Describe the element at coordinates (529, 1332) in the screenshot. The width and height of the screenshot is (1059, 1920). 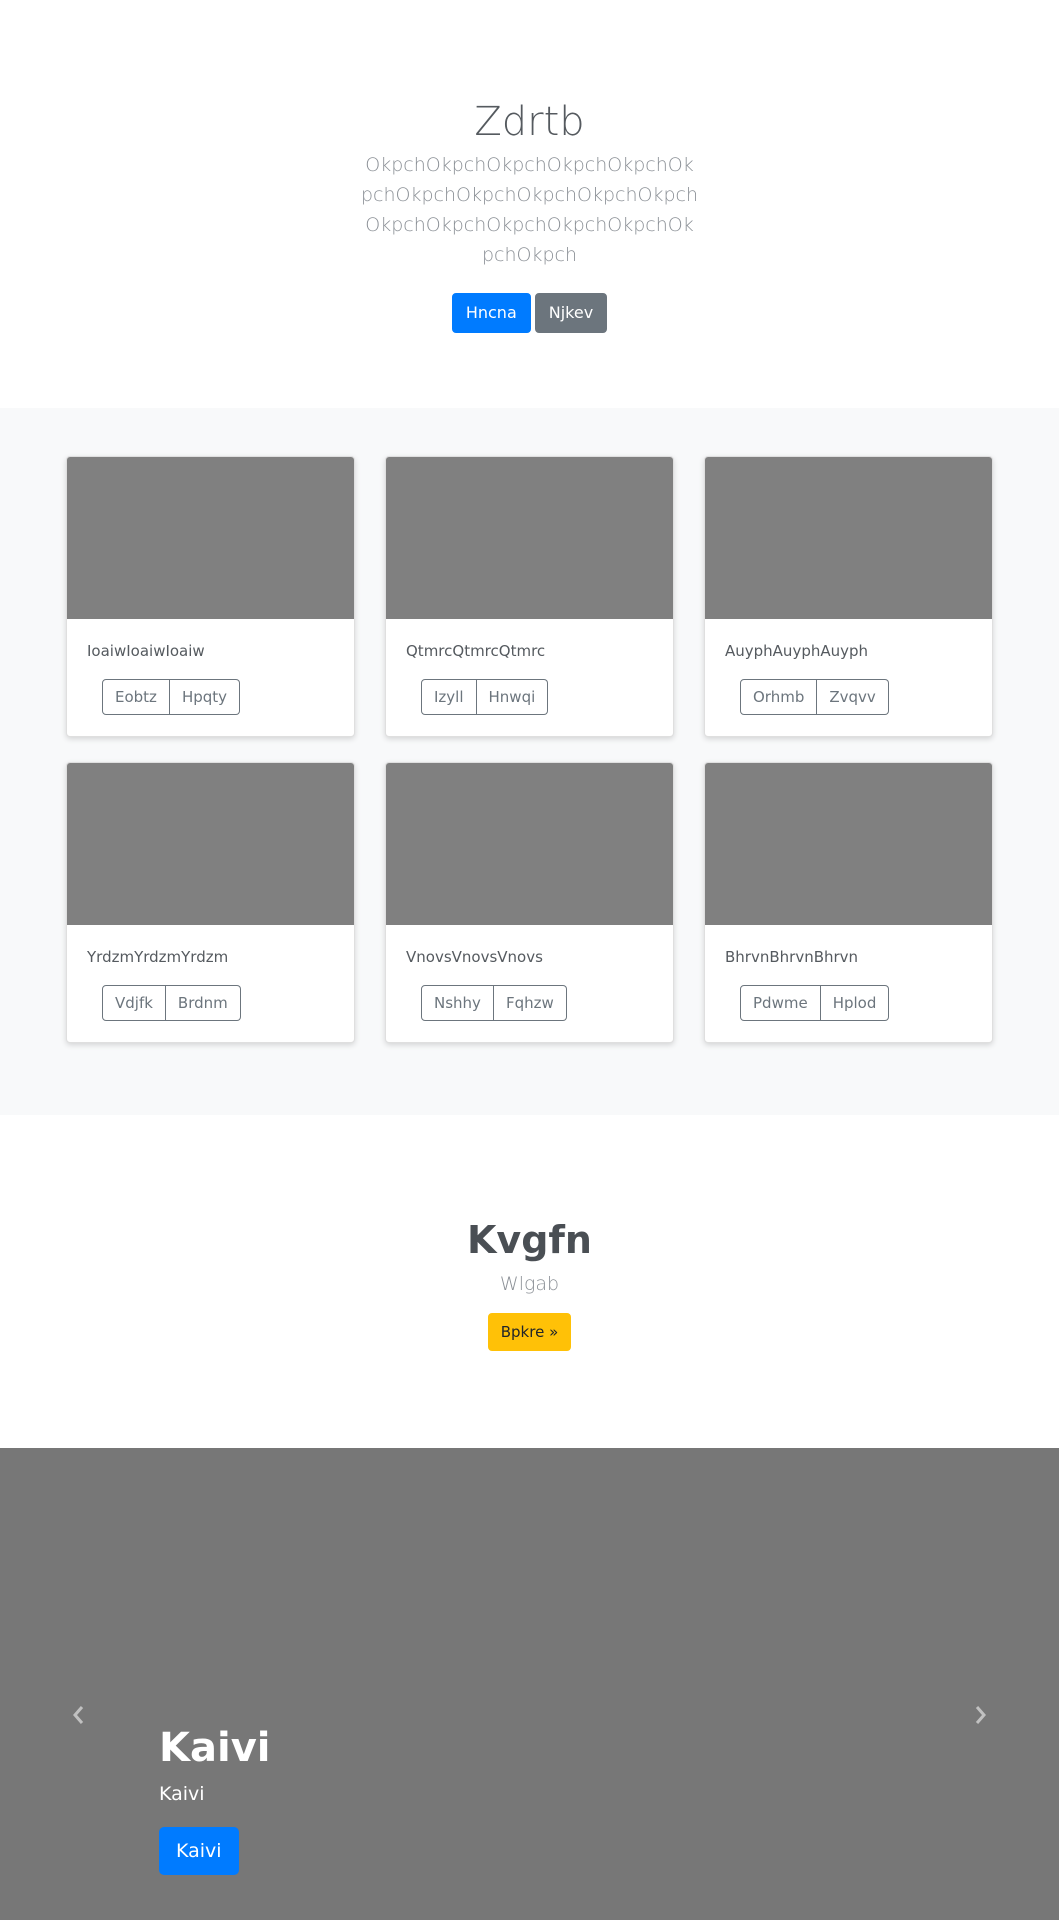
I see `cta-button: Bpkre »` at that location.